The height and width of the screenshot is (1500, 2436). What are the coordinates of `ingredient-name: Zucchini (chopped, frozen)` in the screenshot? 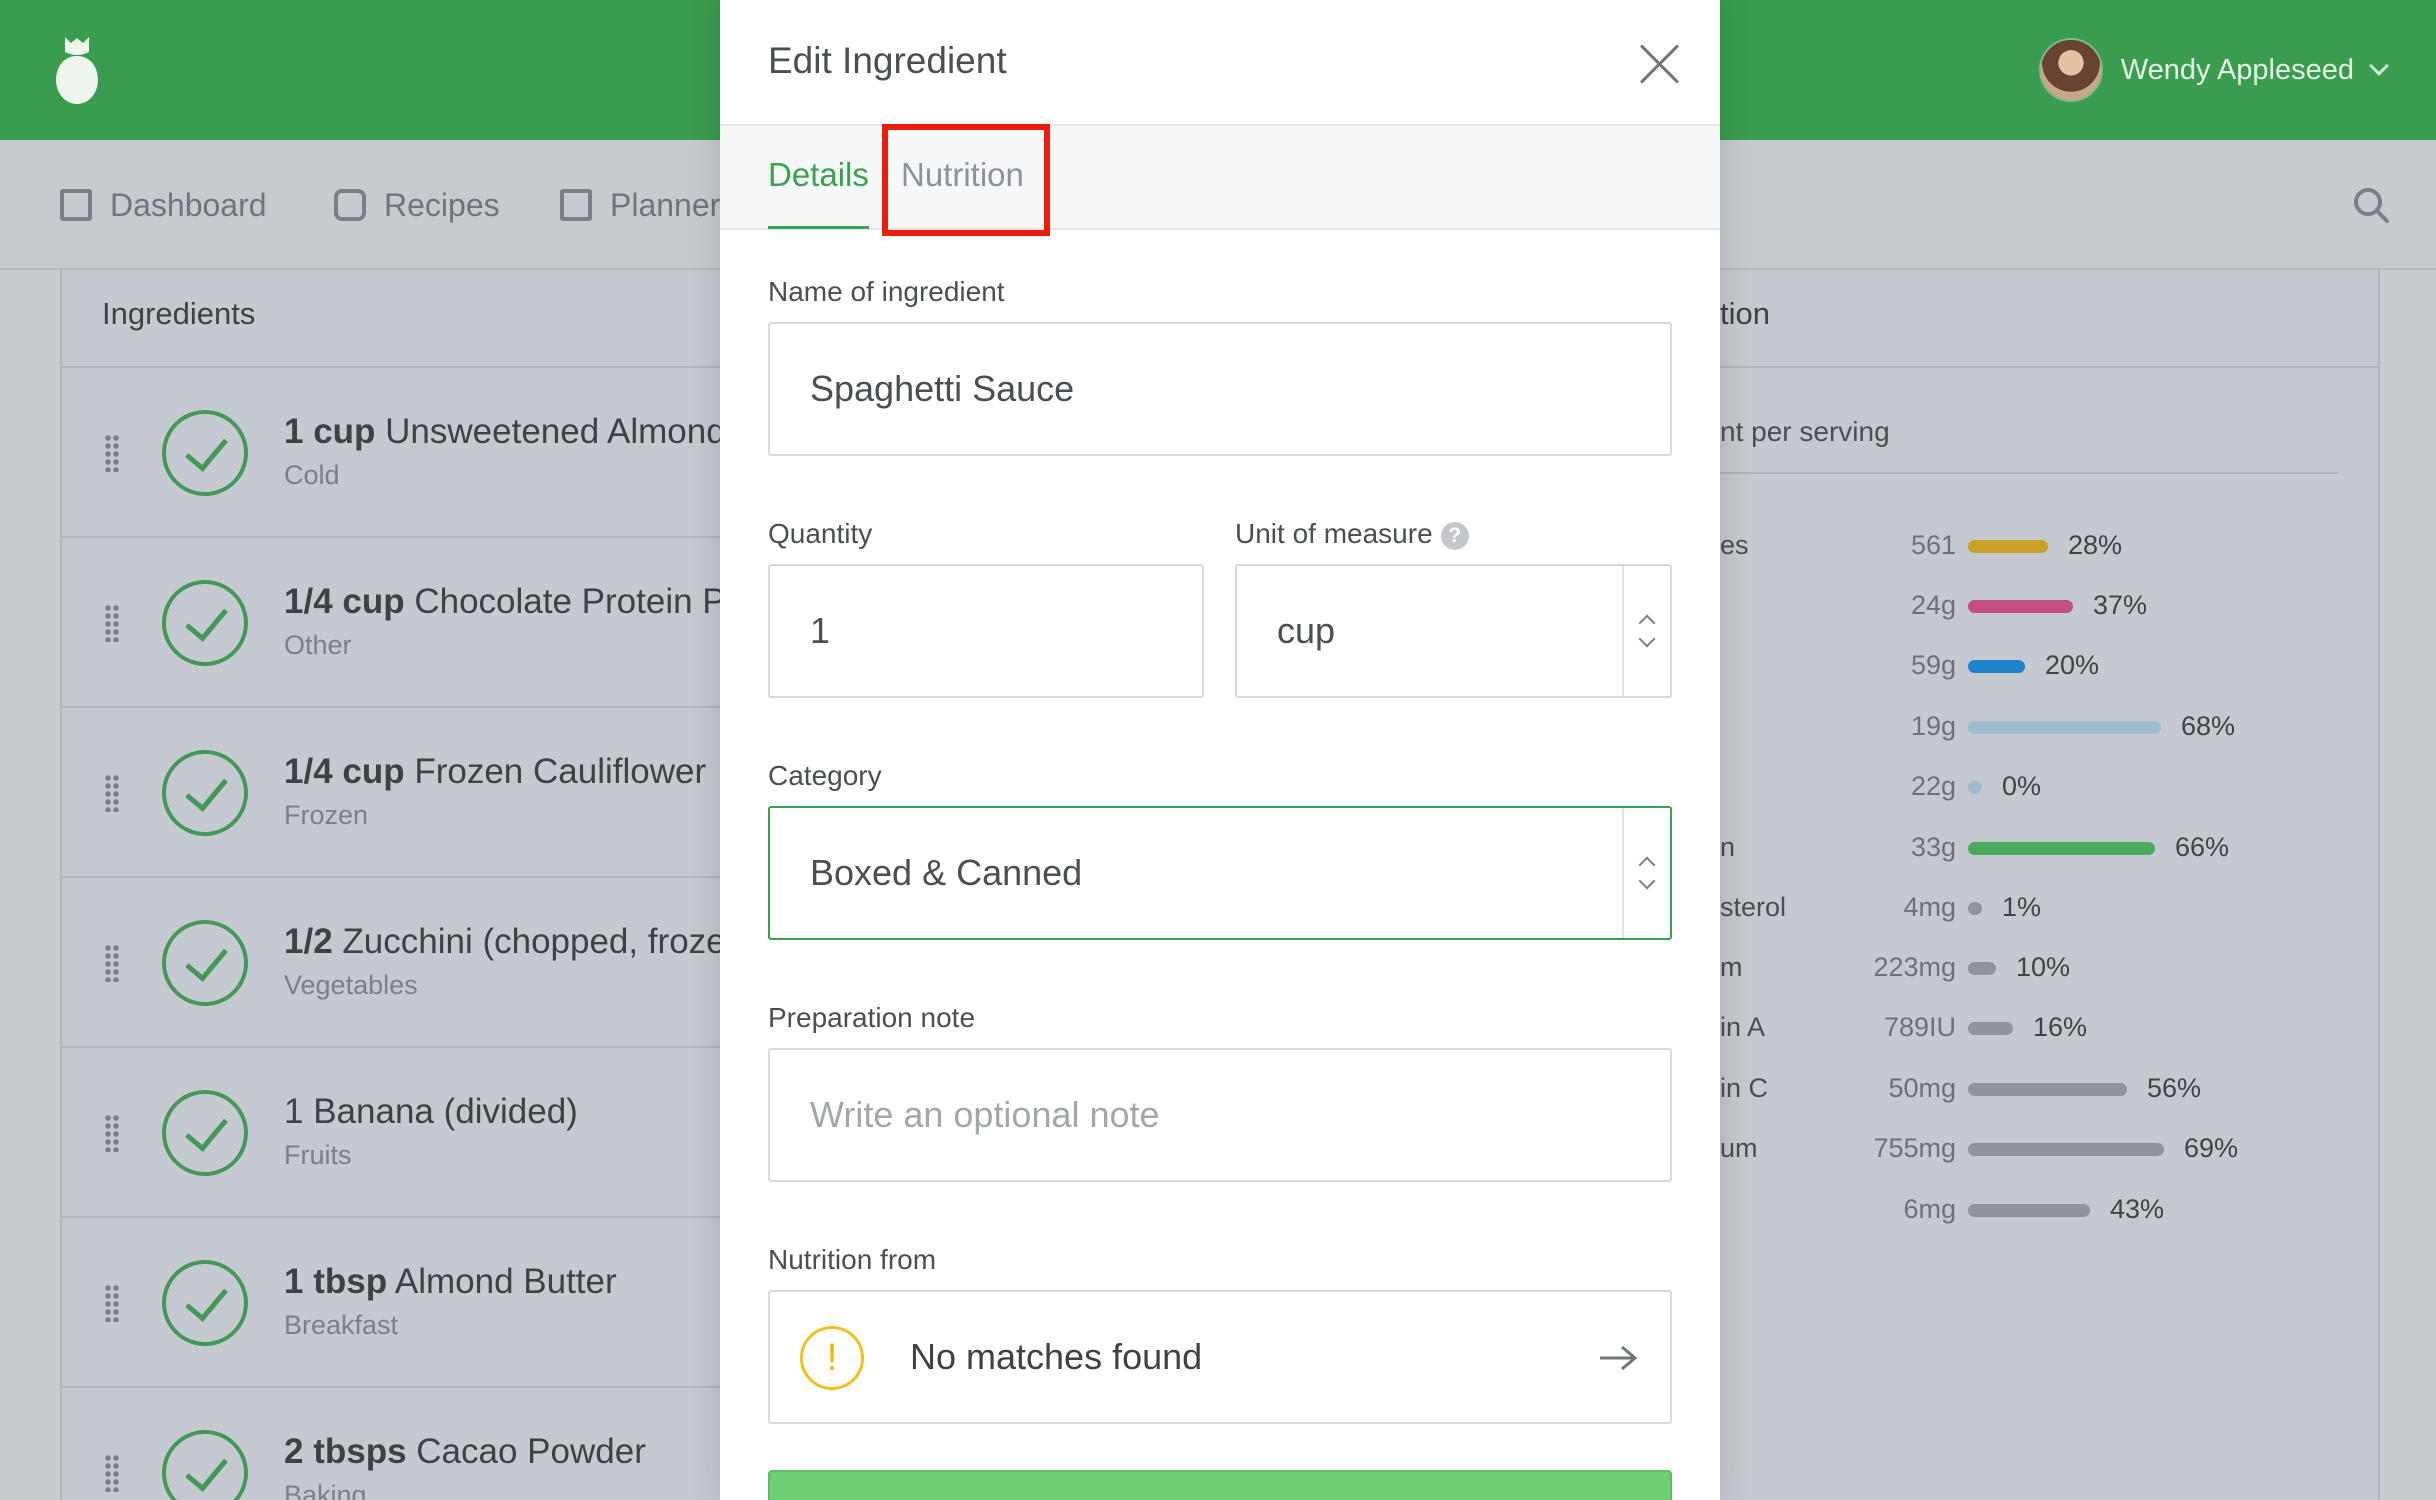 It's located at (549, 941).